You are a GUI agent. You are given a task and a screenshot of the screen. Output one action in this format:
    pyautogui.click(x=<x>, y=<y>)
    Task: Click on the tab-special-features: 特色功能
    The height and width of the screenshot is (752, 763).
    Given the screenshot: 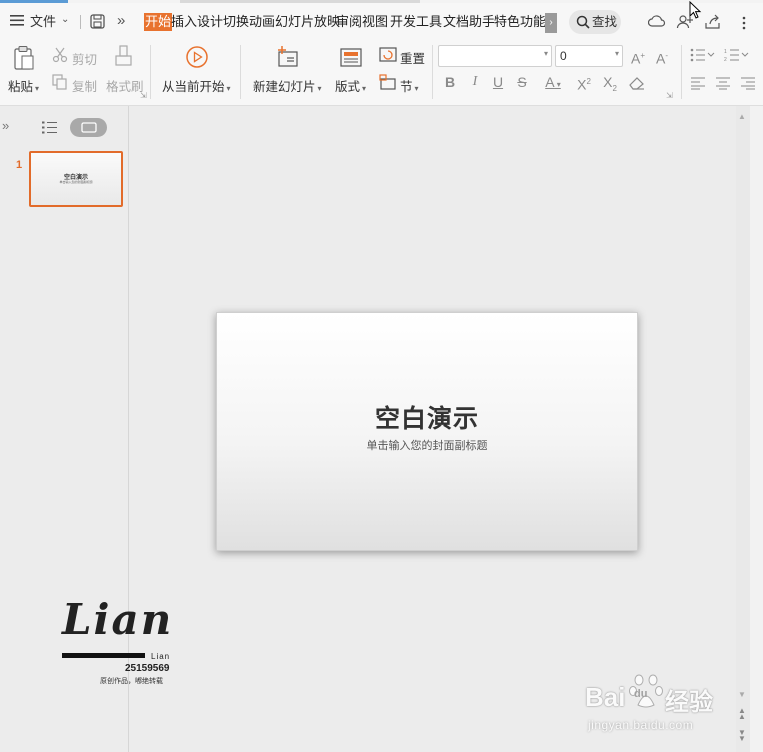 What is the action you would take?
    pyautogui.click(x=520, y=22)
    